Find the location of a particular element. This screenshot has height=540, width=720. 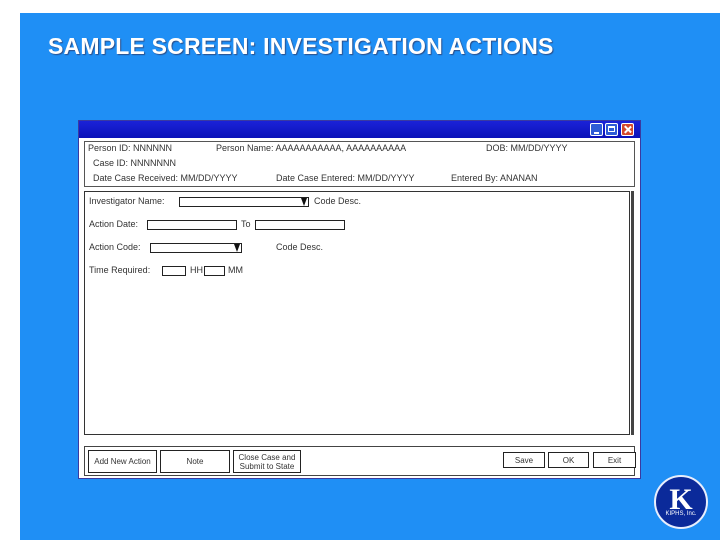

hh-label: HH is located at coordinates (196, 270).